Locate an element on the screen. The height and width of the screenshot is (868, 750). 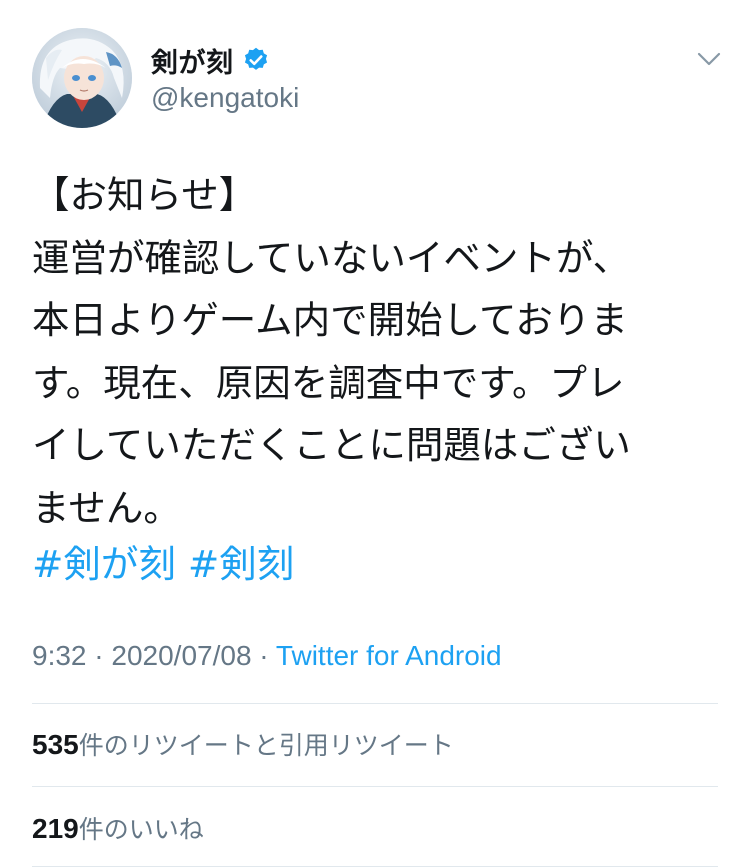
retweet-stat: 535件のリツイートと引用リツイート is located at coordinates (243, 744).